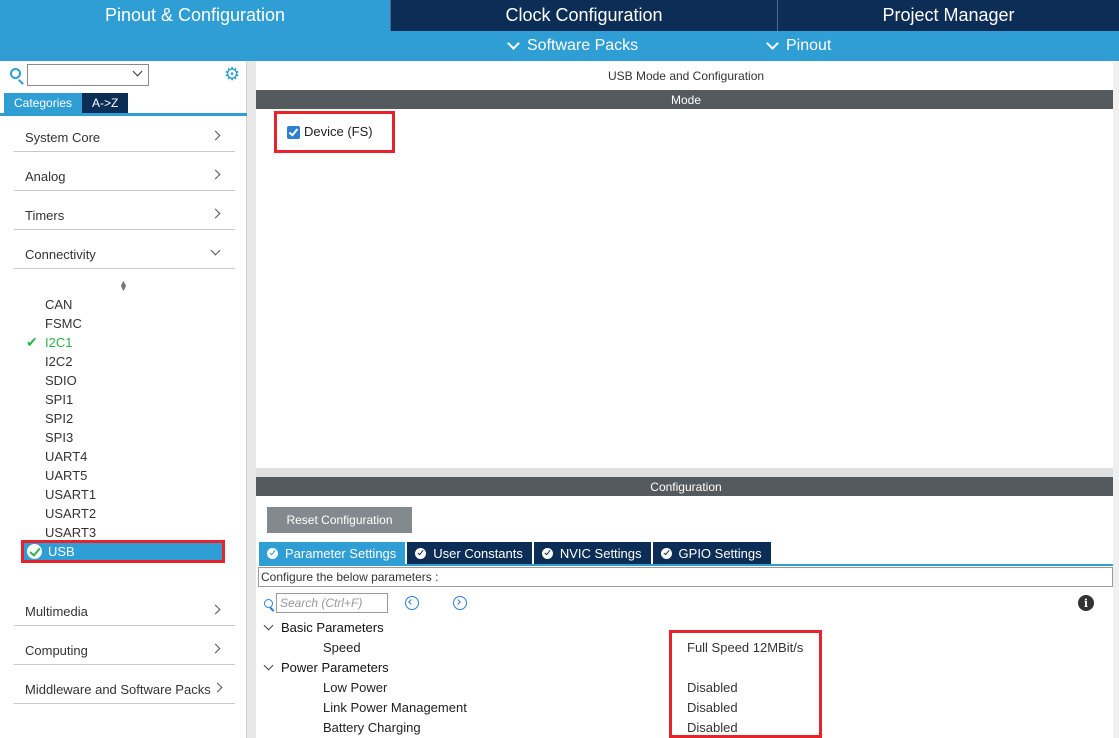 The image size is (1119, 738). I want to click on peripheral-usart2: USART2, so click(70, 513).